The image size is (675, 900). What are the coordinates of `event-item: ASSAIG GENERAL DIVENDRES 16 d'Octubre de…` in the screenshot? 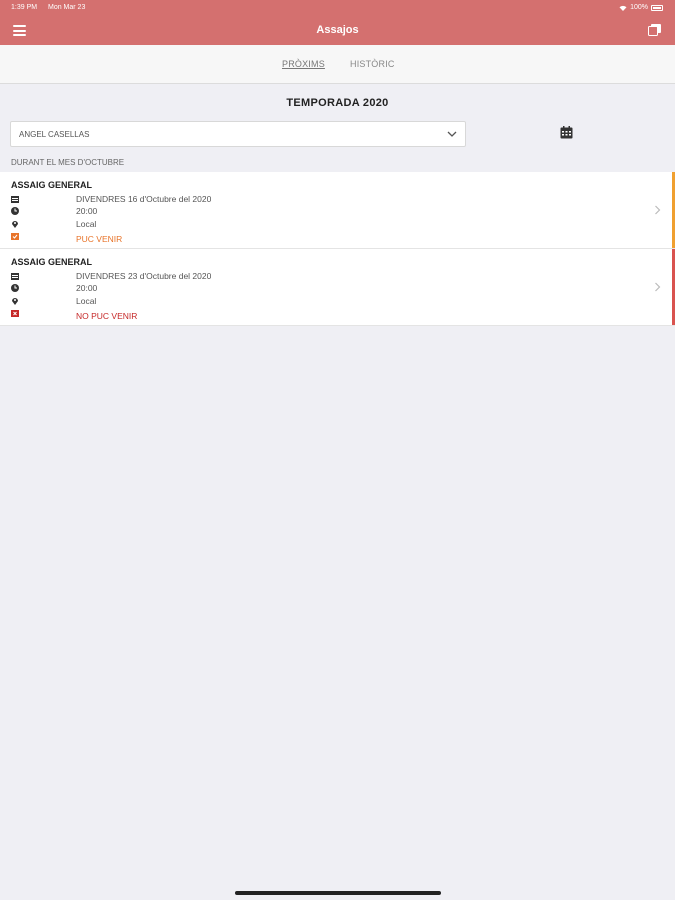 It's located at (337, 210).